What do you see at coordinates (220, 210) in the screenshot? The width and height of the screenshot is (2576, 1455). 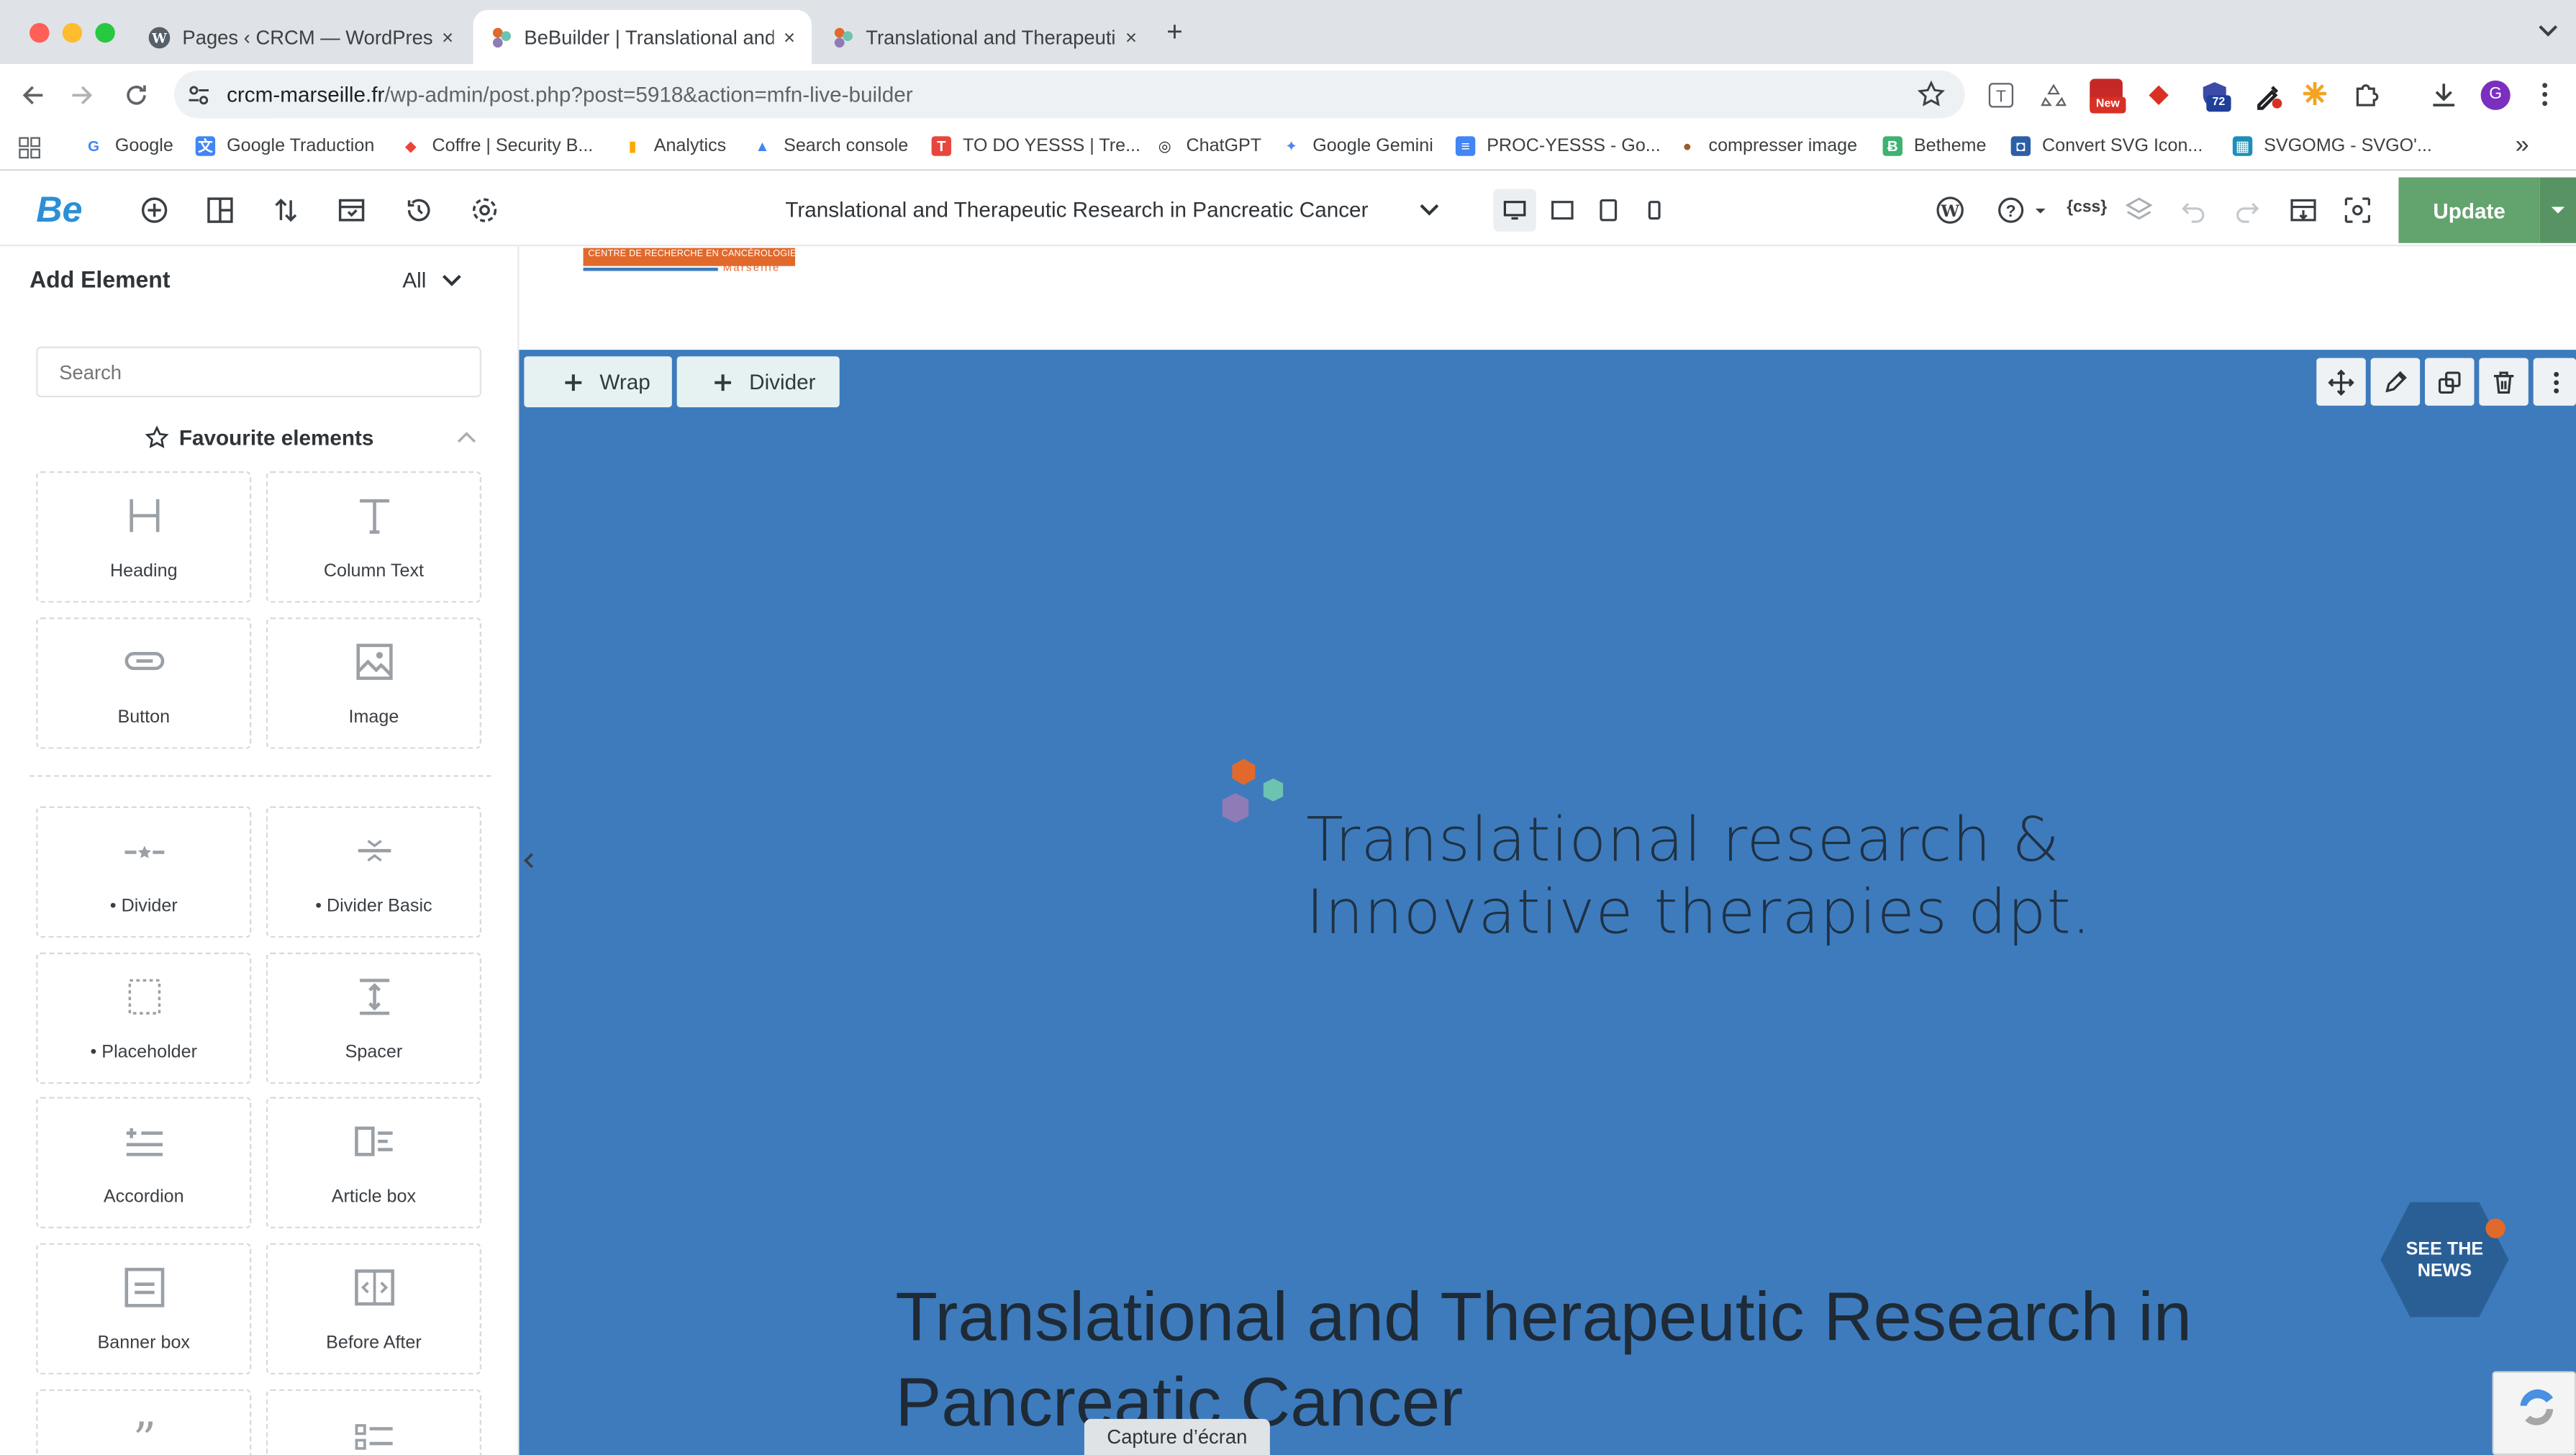 I see `prebuilt-sections-icon` at bounding box center [220, 210].